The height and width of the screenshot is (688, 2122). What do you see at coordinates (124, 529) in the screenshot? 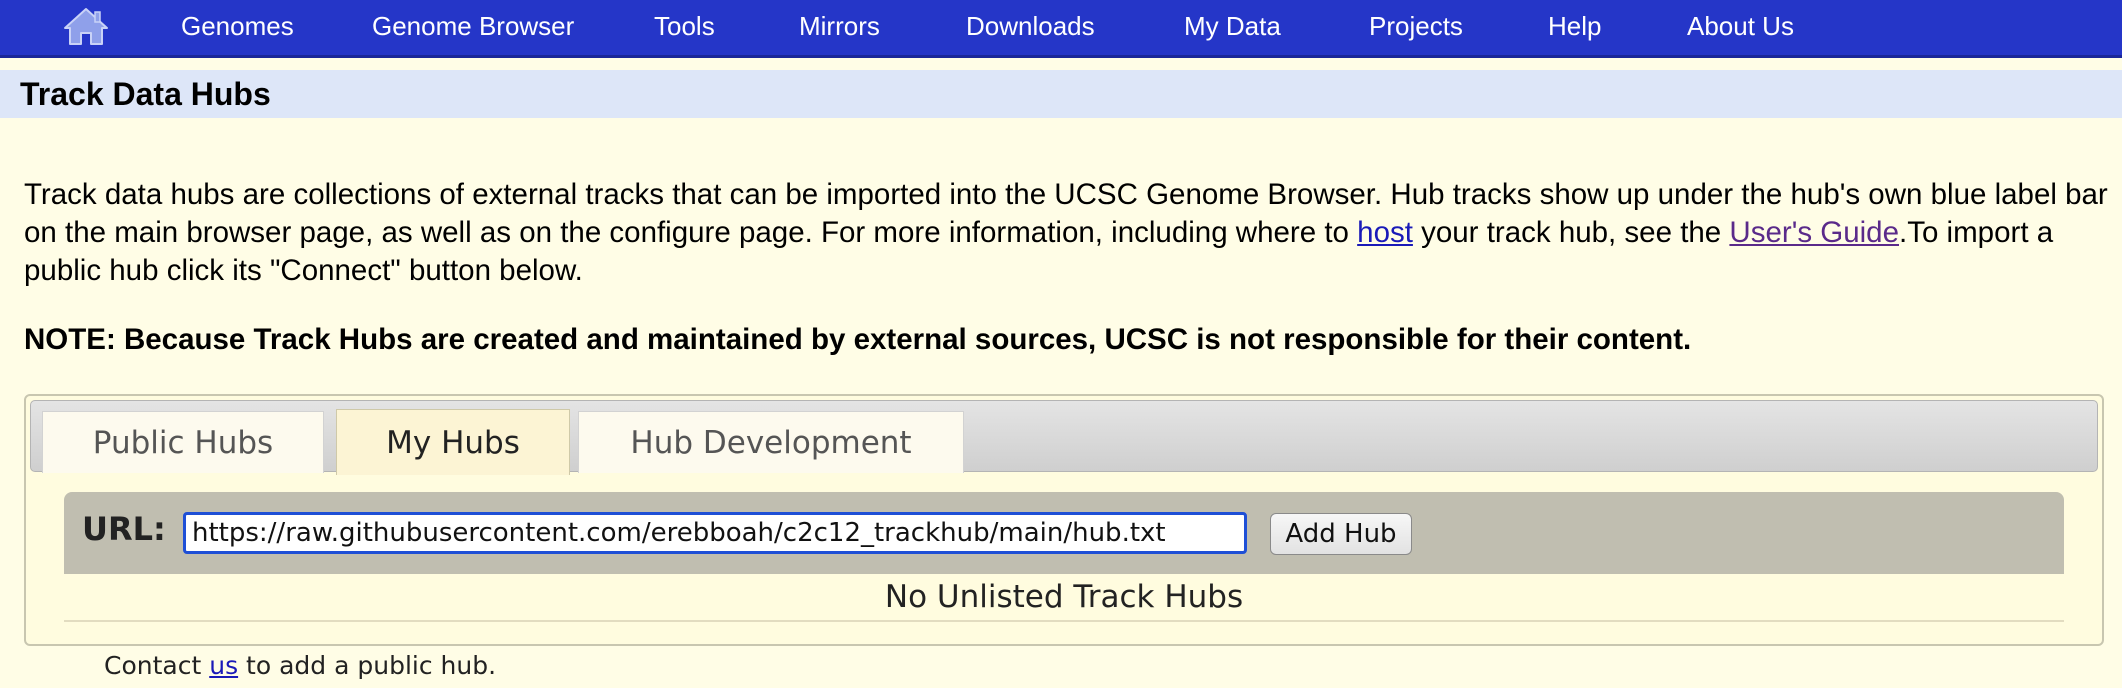
I see `url-label: URL:` at bounding box center [124, 529].